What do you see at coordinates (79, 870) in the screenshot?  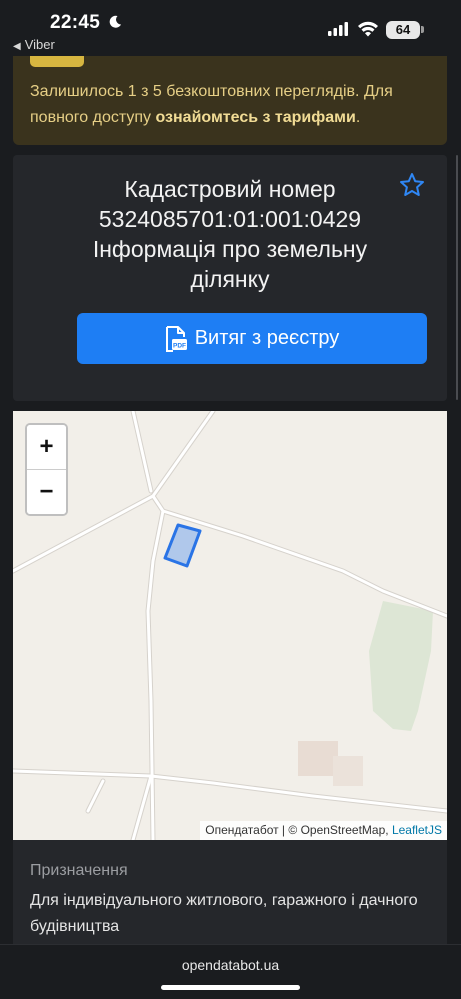 I see `purpose-label: Призначення` at bounding box center [79, 870].